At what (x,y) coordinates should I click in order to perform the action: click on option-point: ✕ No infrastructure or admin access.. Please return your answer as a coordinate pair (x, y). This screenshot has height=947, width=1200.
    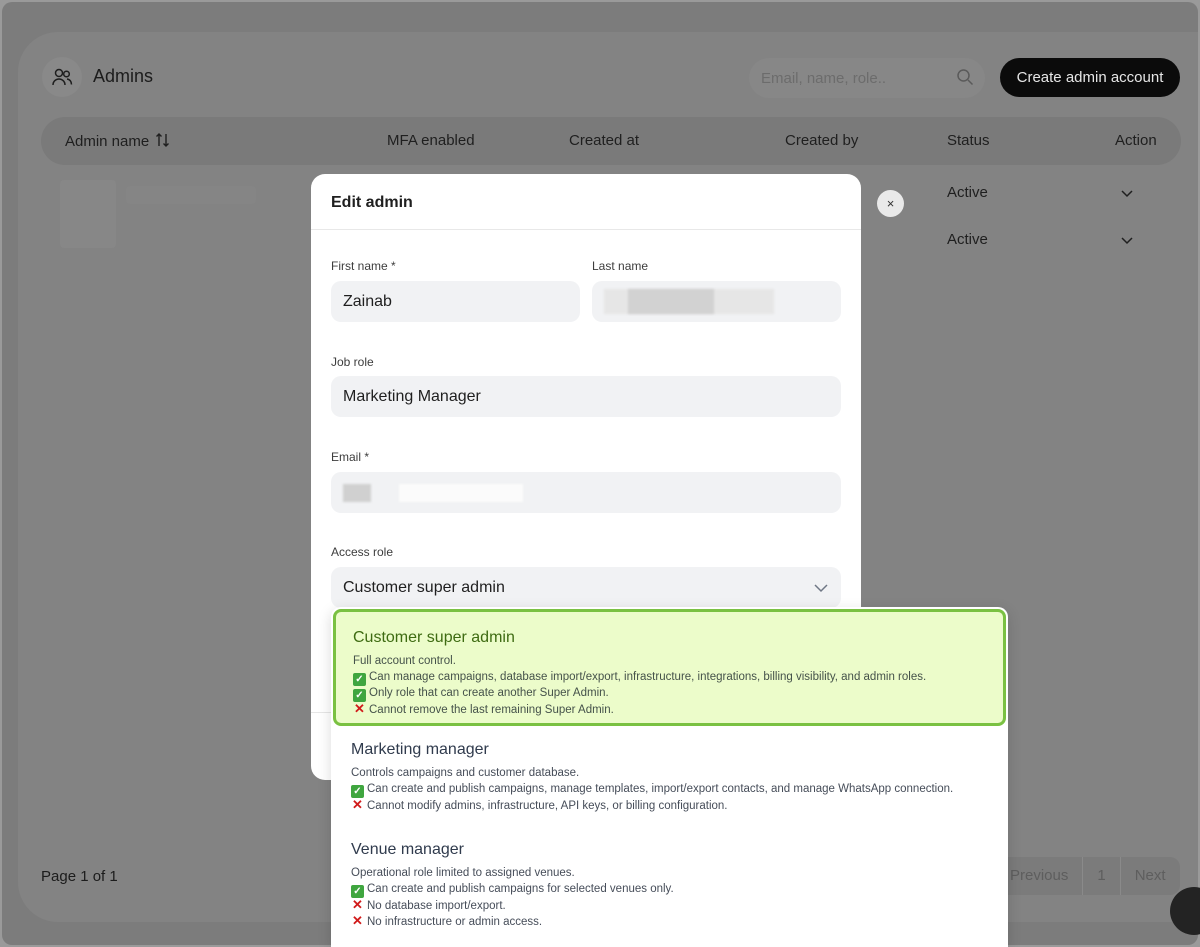
    Looking at the image, I should click on (446, 921).